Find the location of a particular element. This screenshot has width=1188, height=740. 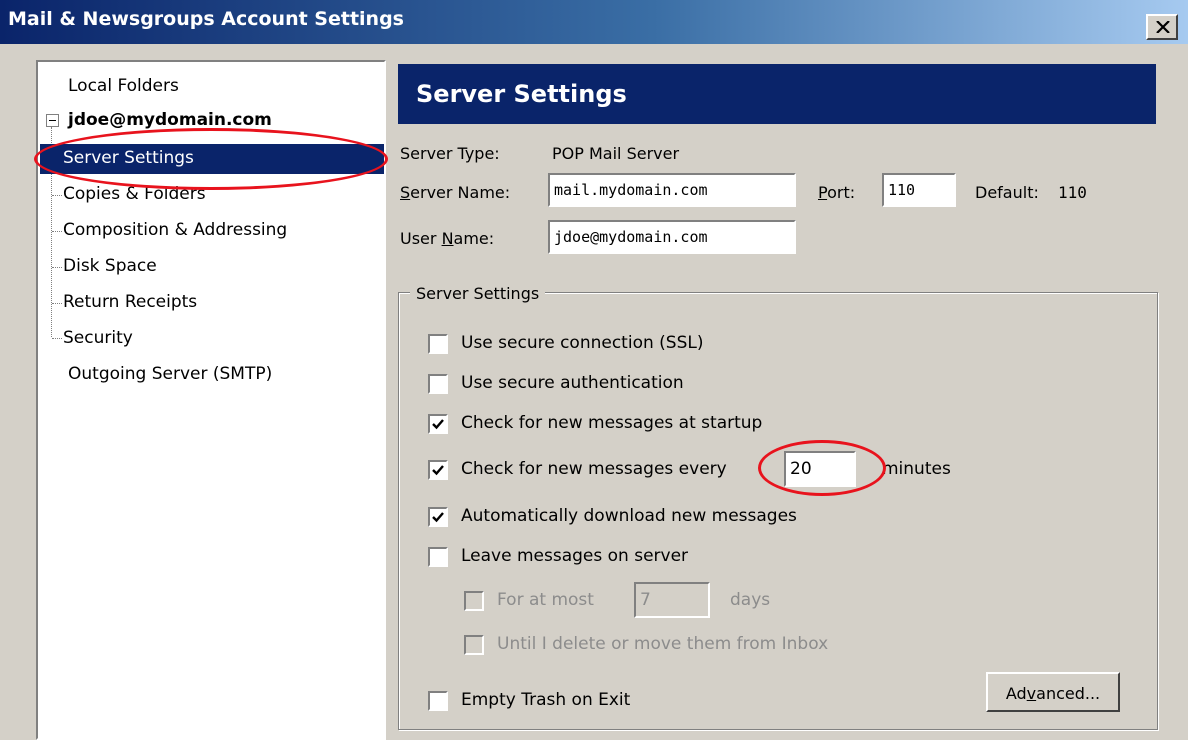

tree-item-local-folders: Local Folders is located at coordinates (123, 86).